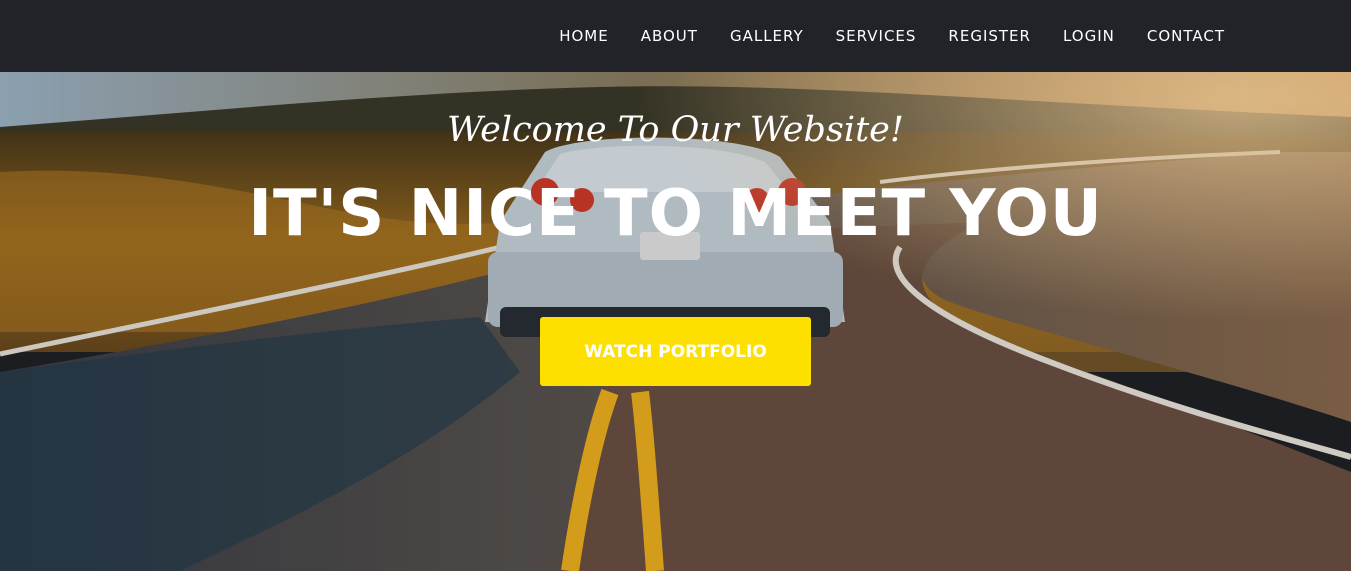 The height and width of the screenshot is (571, 1351). I want to click on nav-item-login: LOGIN, so click(1089, 36).